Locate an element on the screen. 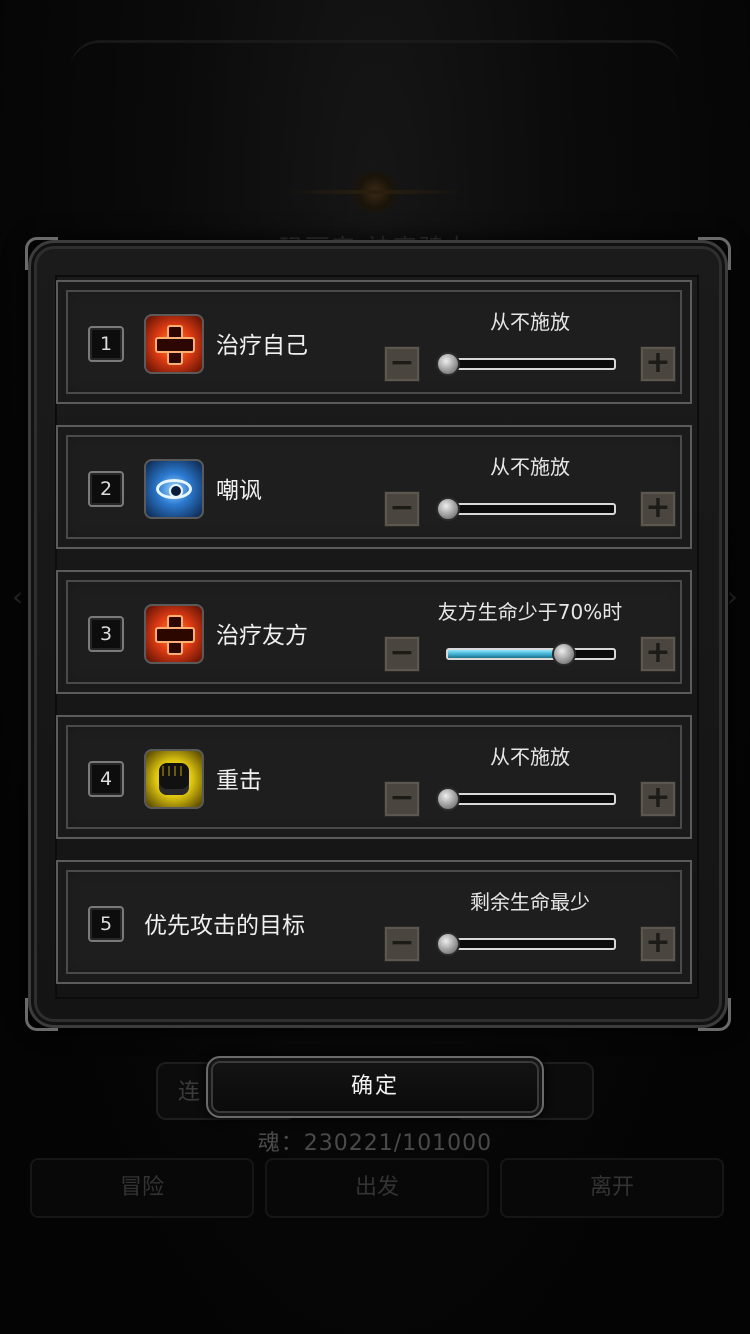 Image resolution: width=750 pixels, height=1334 pixels. emblem-icon is located at coordinates (375, 192).